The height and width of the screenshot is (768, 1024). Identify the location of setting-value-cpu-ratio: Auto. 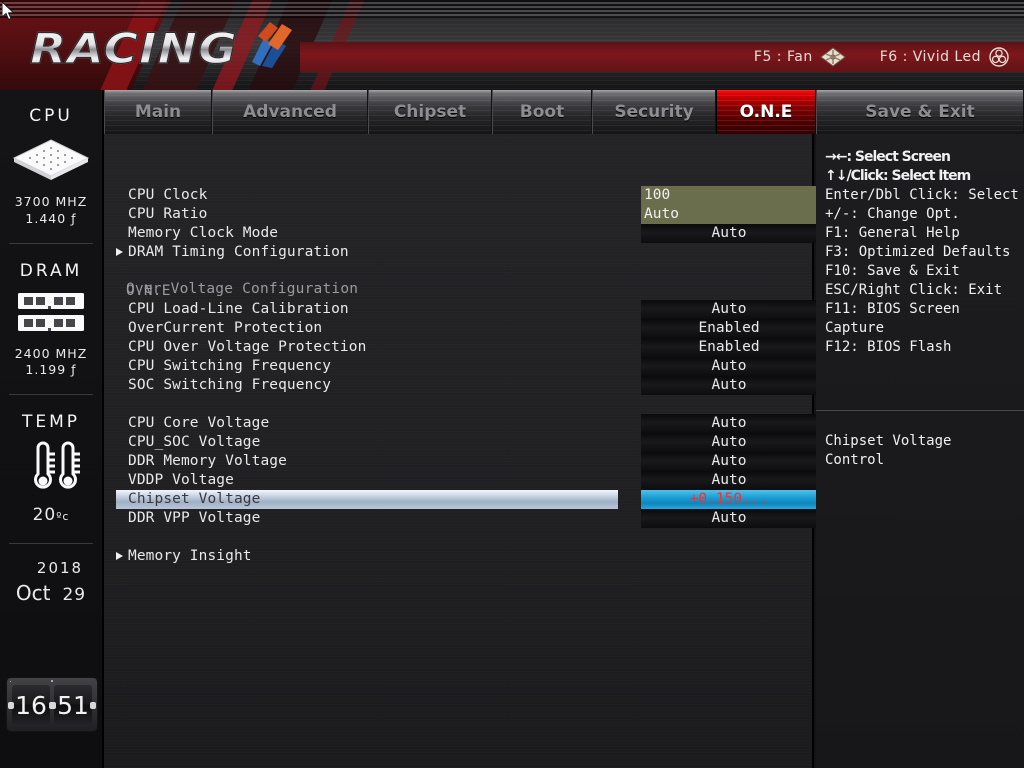
(729, 214).